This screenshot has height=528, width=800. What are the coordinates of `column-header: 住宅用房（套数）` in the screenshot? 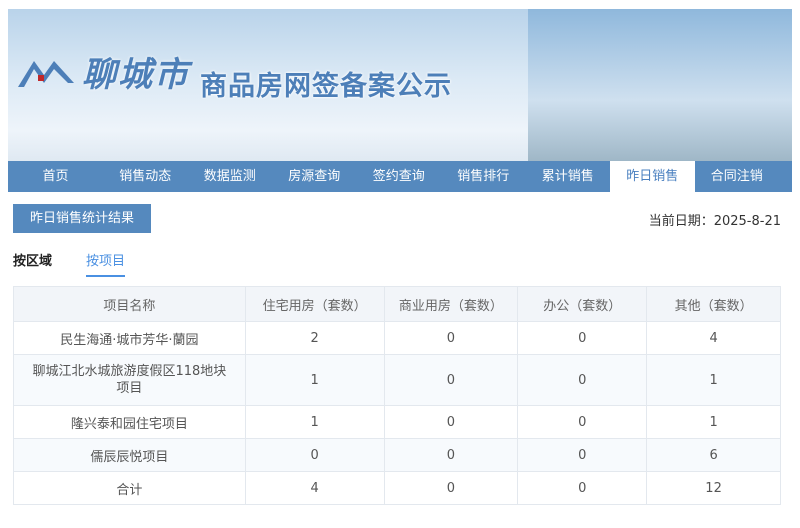 It's located at (314, 304).